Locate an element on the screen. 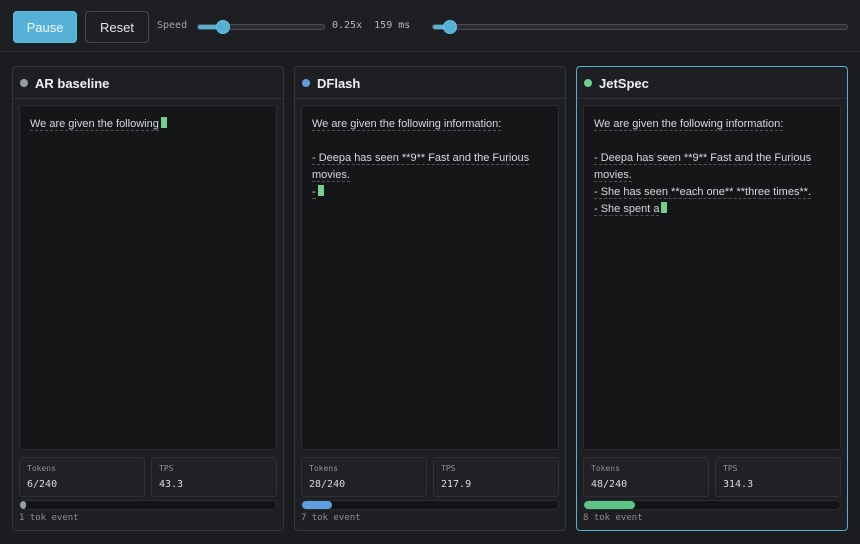 This screenshot has width=860, height=544. pause-button: Pause is located at coordinates (45, 27).